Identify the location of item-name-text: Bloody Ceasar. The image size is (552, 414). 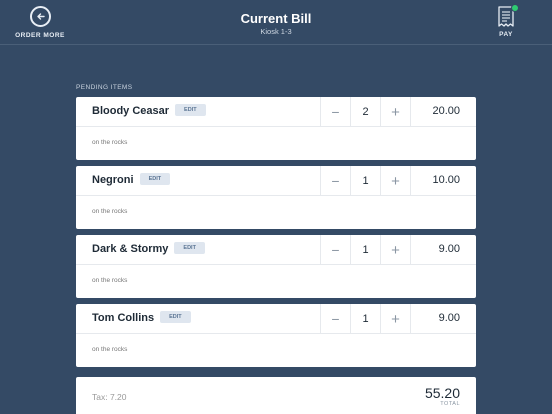
(131, 111).